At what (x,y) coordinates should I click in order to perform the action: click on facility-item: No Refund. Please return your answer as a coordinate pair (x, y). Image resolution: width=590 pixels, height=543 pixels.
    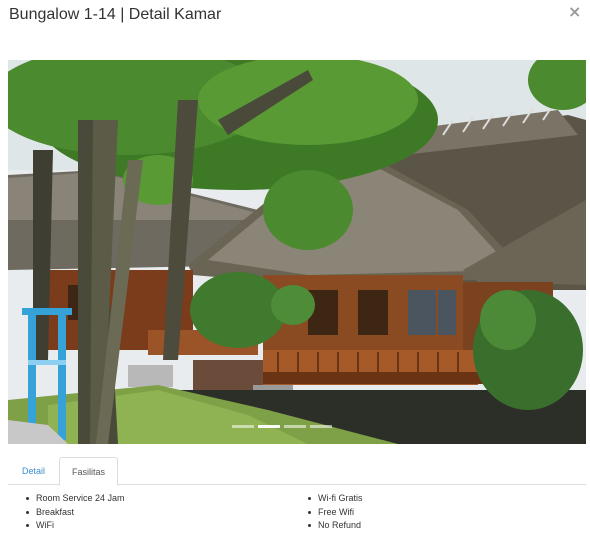
    Looking at the image, I should click on (334, 526).